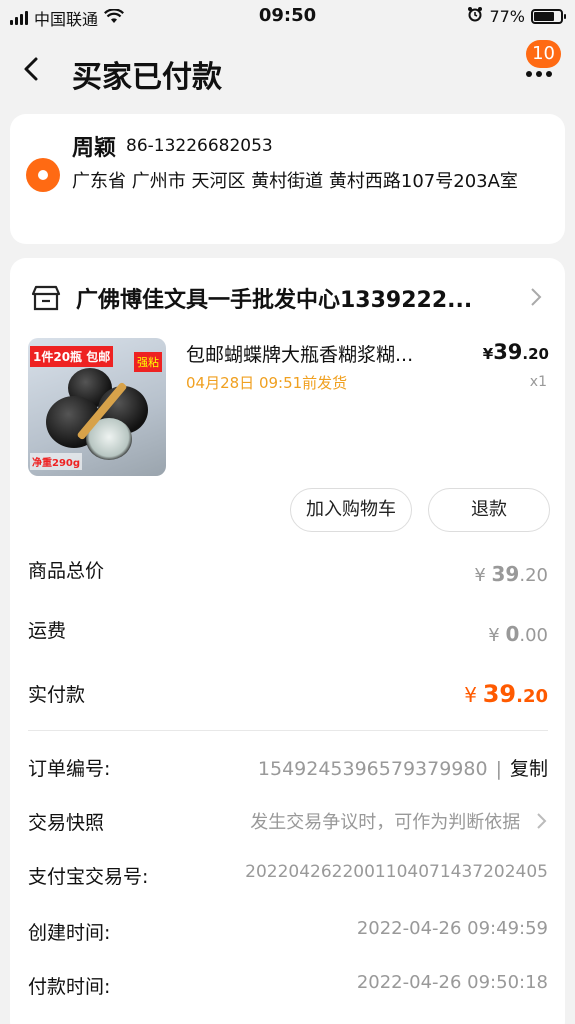 Image resolution: width=575 pixels, height=1024 pixels. I want to click on more-dots-icon, so click(529, 74).